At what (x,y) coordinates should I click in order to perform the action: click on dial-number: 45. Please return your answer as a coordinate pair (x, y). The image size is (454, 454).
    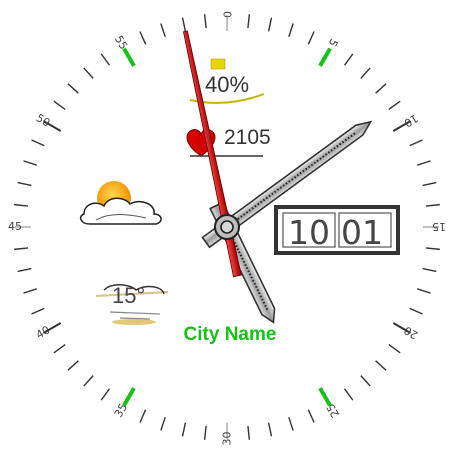
    Looking at the image, I should click on (15, 226).